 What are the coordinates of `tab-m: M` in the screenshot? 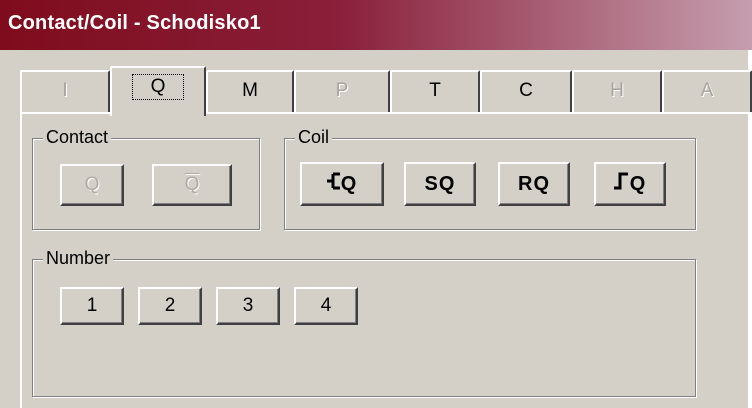 It's located at (250, 92).